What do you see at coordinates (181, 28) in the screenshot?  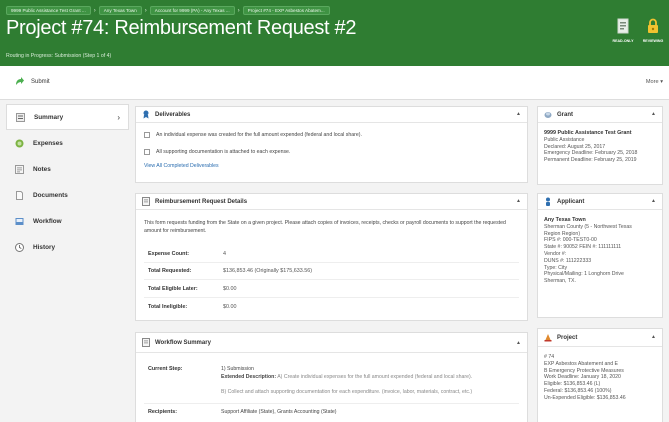 I see `page-title: Project #74: Reimbursement Request #2` at bounding box center [181, 28].